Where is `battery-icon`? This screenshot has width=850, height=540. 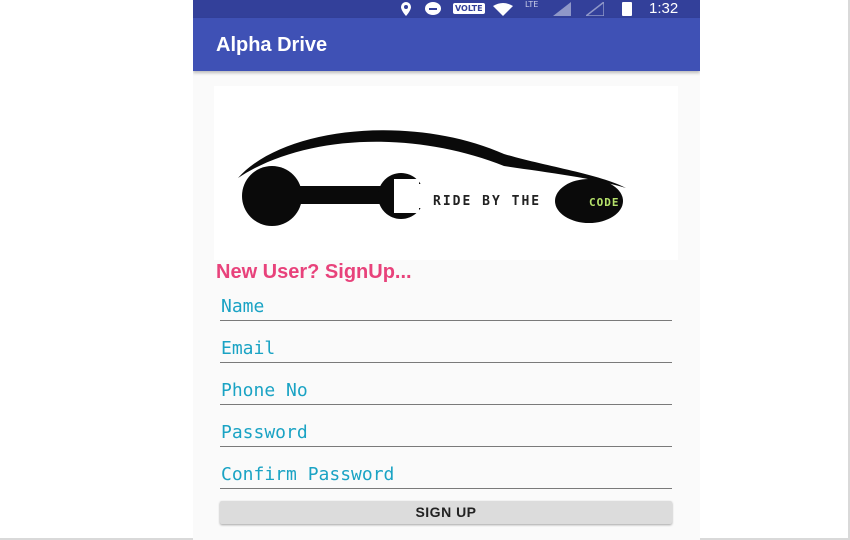 battery-icon is located at coordinates (627, 9).